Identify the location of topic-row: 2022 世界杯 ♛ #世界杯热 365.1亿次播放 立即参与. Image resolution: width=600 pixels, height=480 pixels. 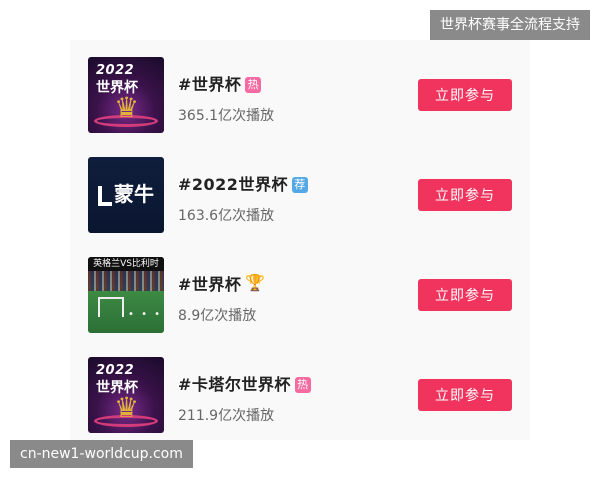
(308, 97).